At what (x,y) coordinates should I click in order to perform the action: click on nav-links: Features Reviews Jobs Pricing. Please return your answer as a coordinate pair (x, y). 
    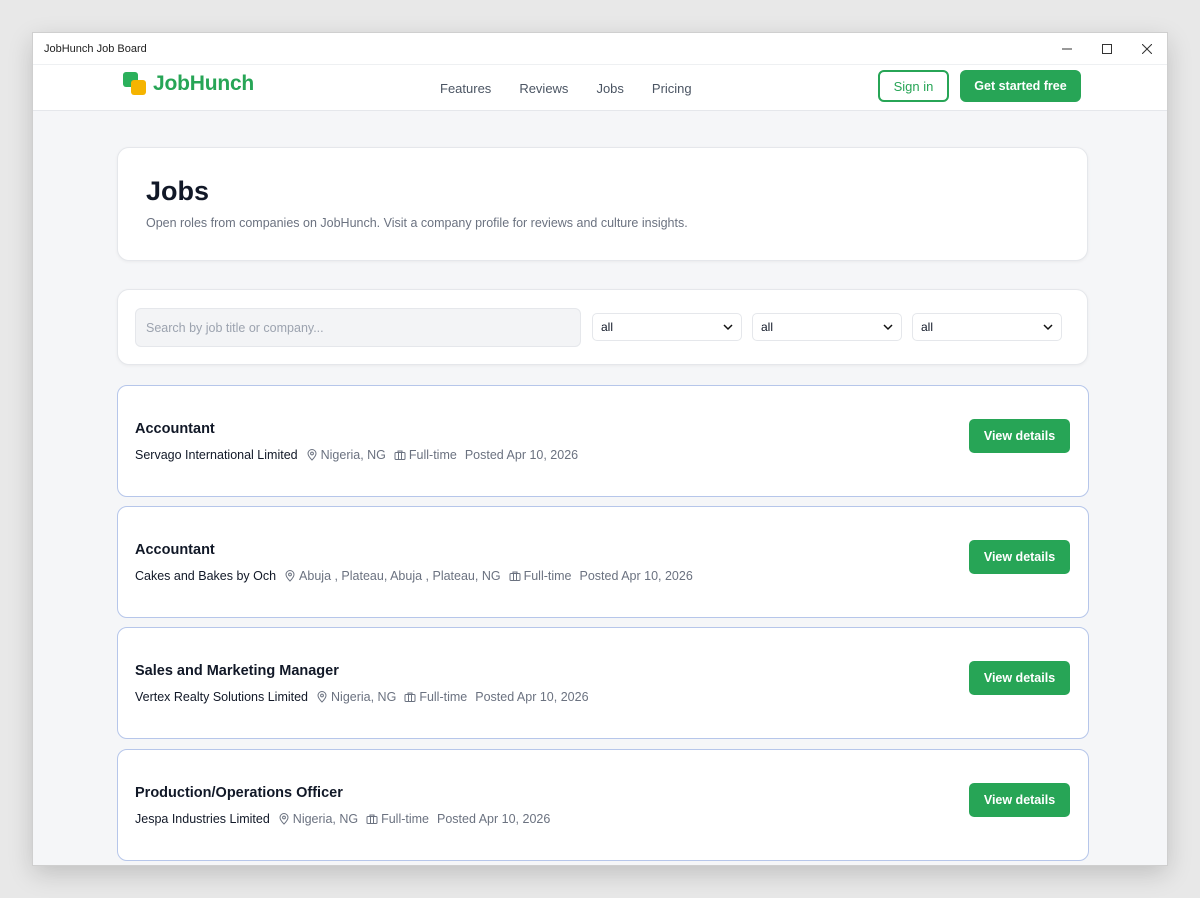
    Looking at the image, I should click on (566, 88).